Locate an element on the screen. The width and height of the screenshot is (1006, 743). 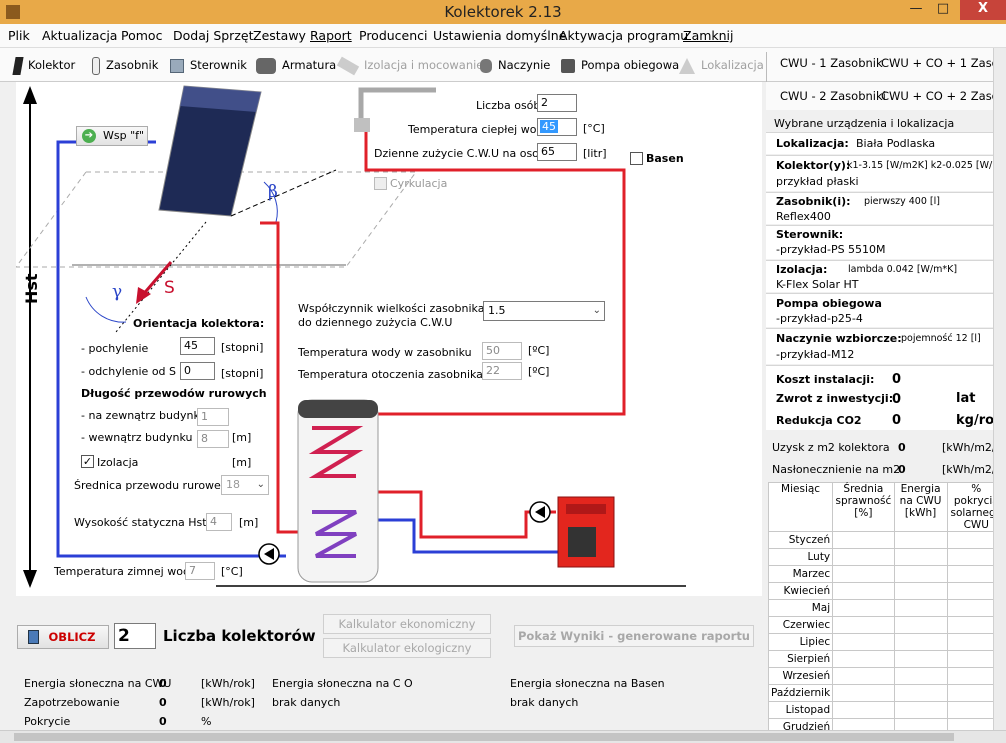
menu-dodaj-sprzet: Dodaj Sprzęt is located at coordinates (213, 35).